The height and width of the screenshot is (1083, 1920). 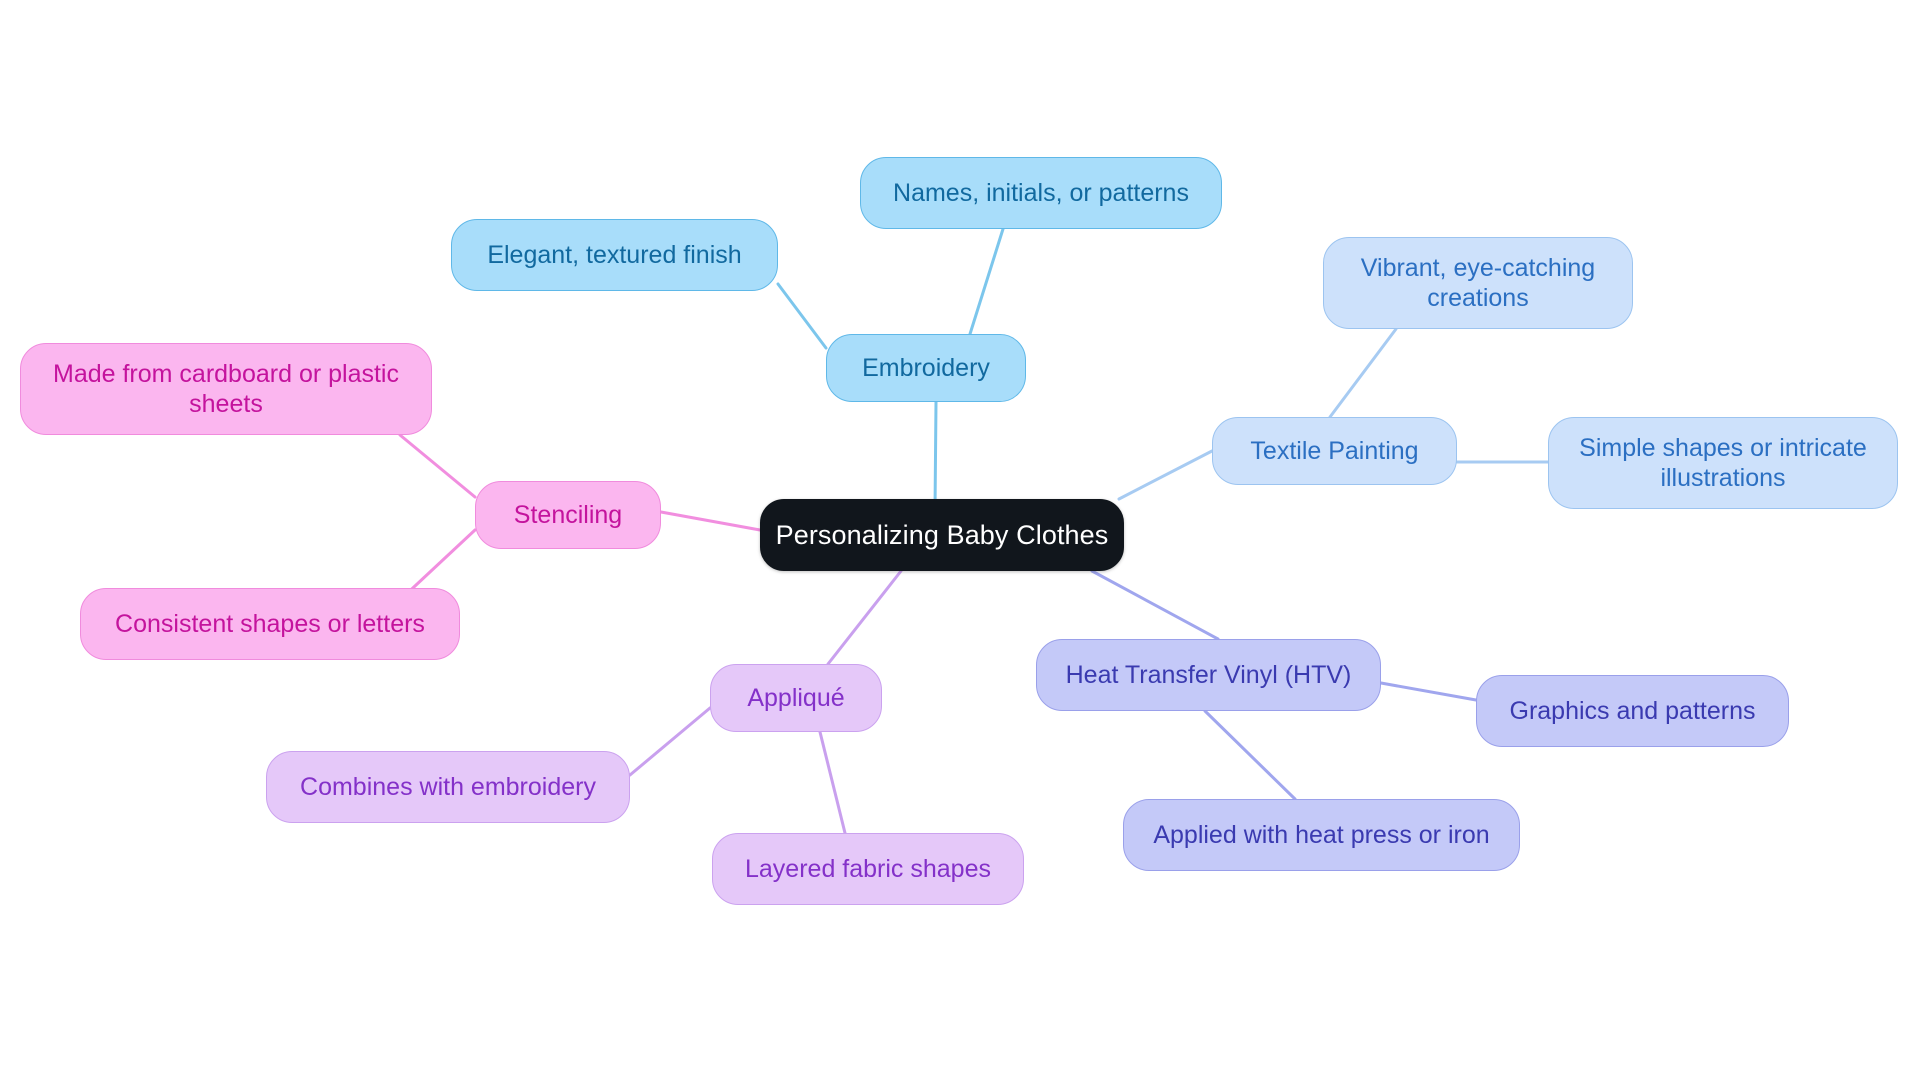 I want to click on mindmap-branch-stenciling: Stenciling, so click(x=568, y=515).